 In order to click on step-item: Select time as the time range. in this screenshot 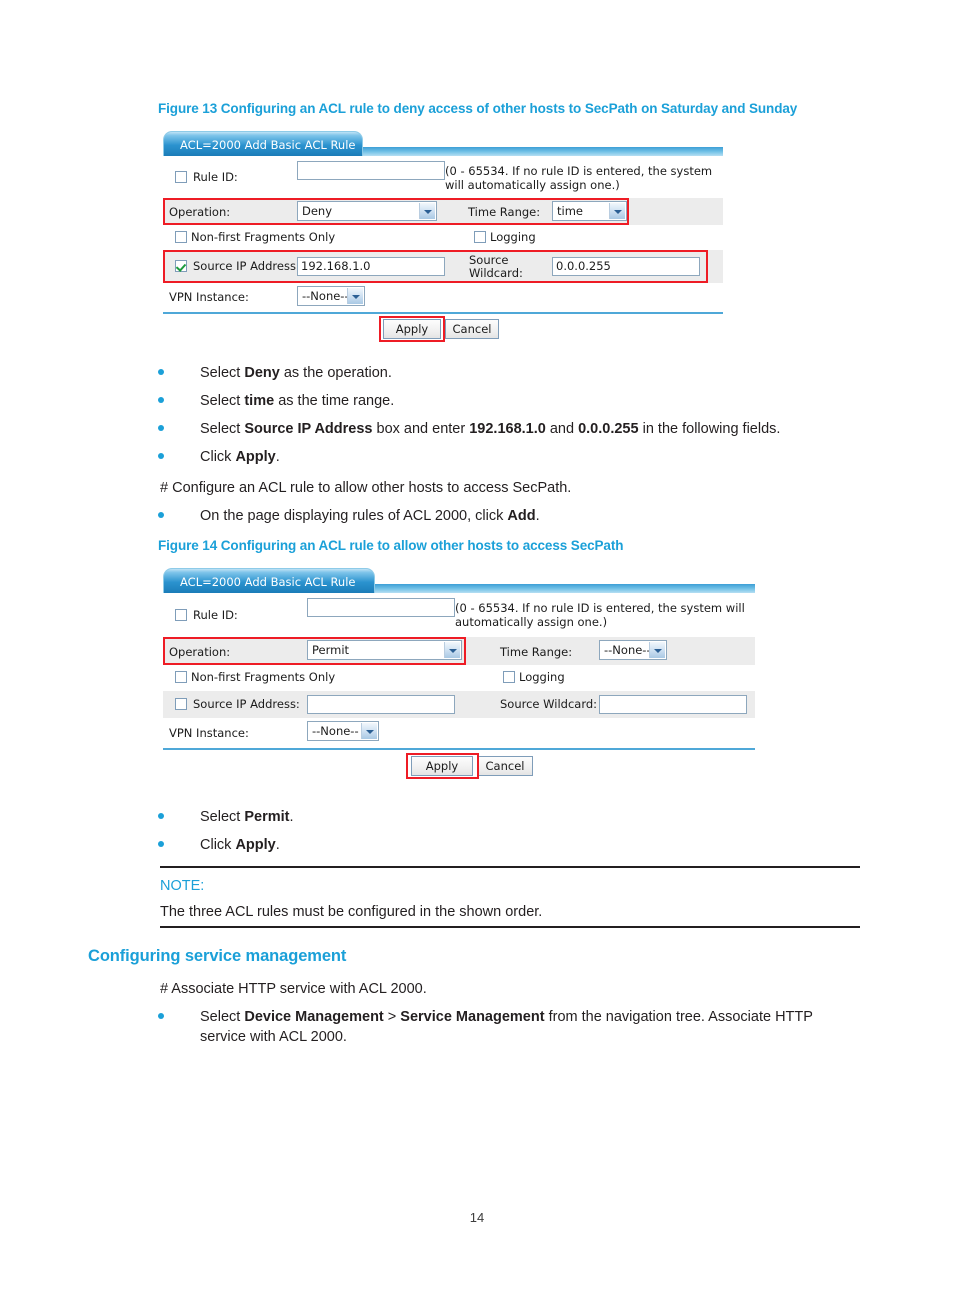, I will do `click(508, 402)`.